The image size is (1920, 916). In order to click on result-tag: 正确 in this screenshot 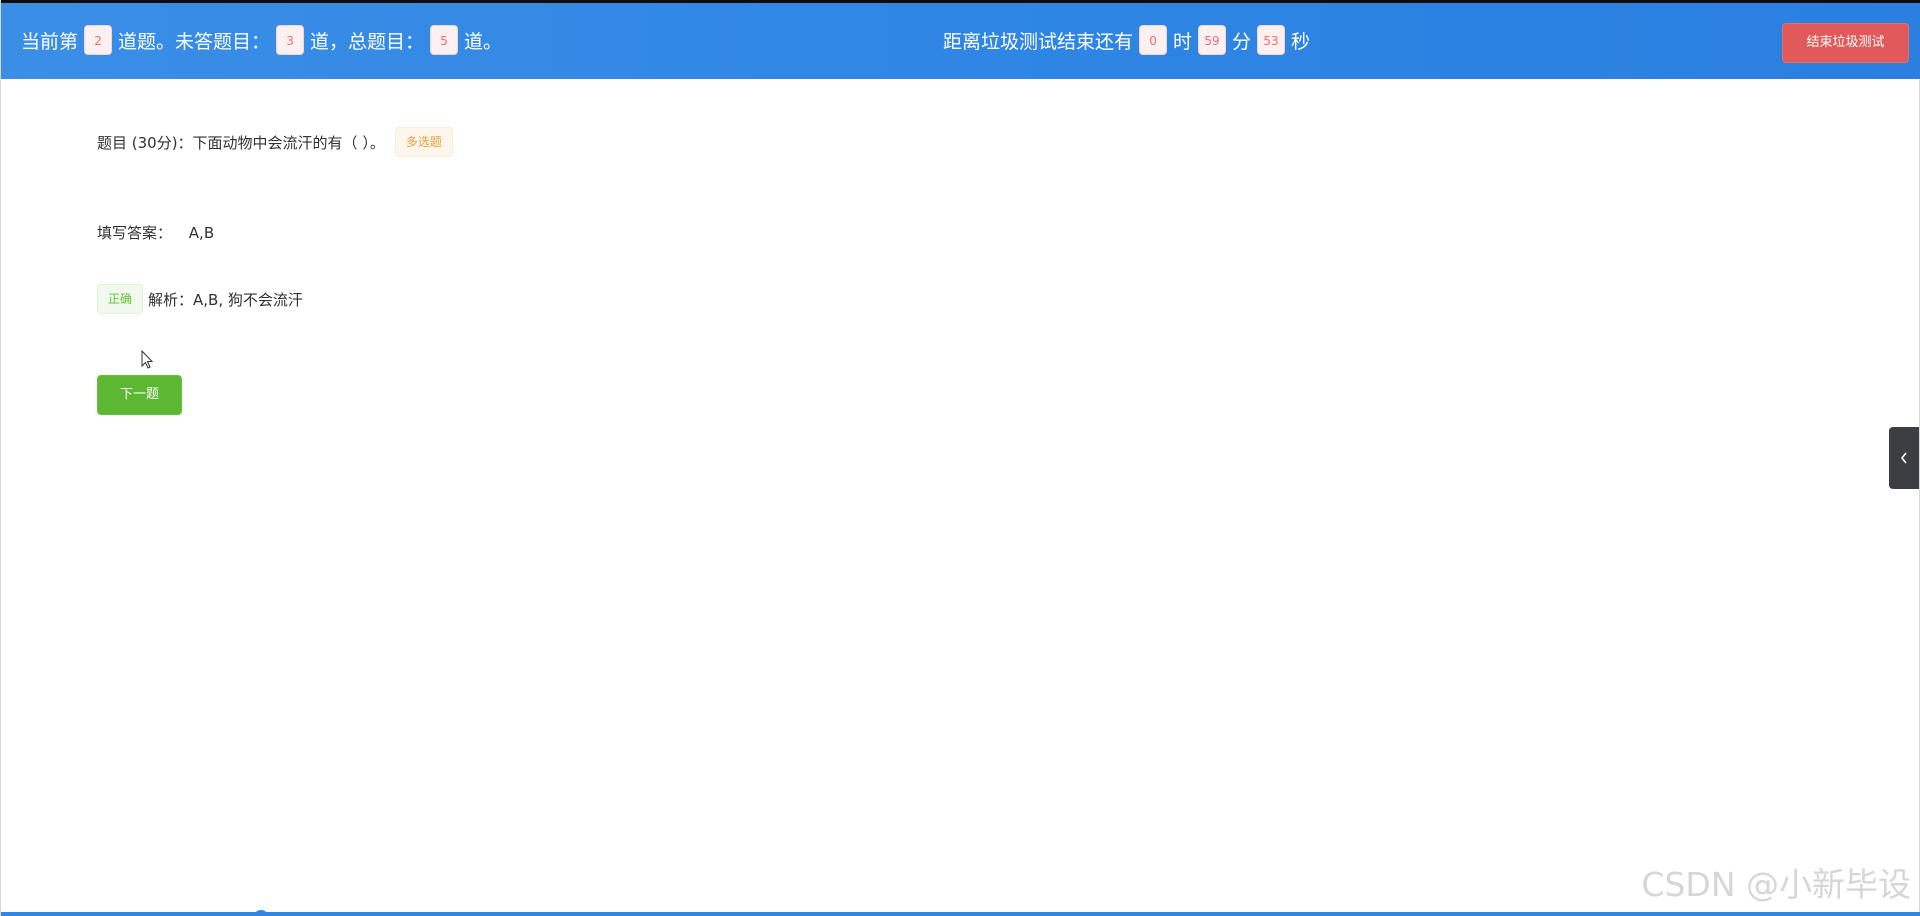, I will do `click(120, 299)`.